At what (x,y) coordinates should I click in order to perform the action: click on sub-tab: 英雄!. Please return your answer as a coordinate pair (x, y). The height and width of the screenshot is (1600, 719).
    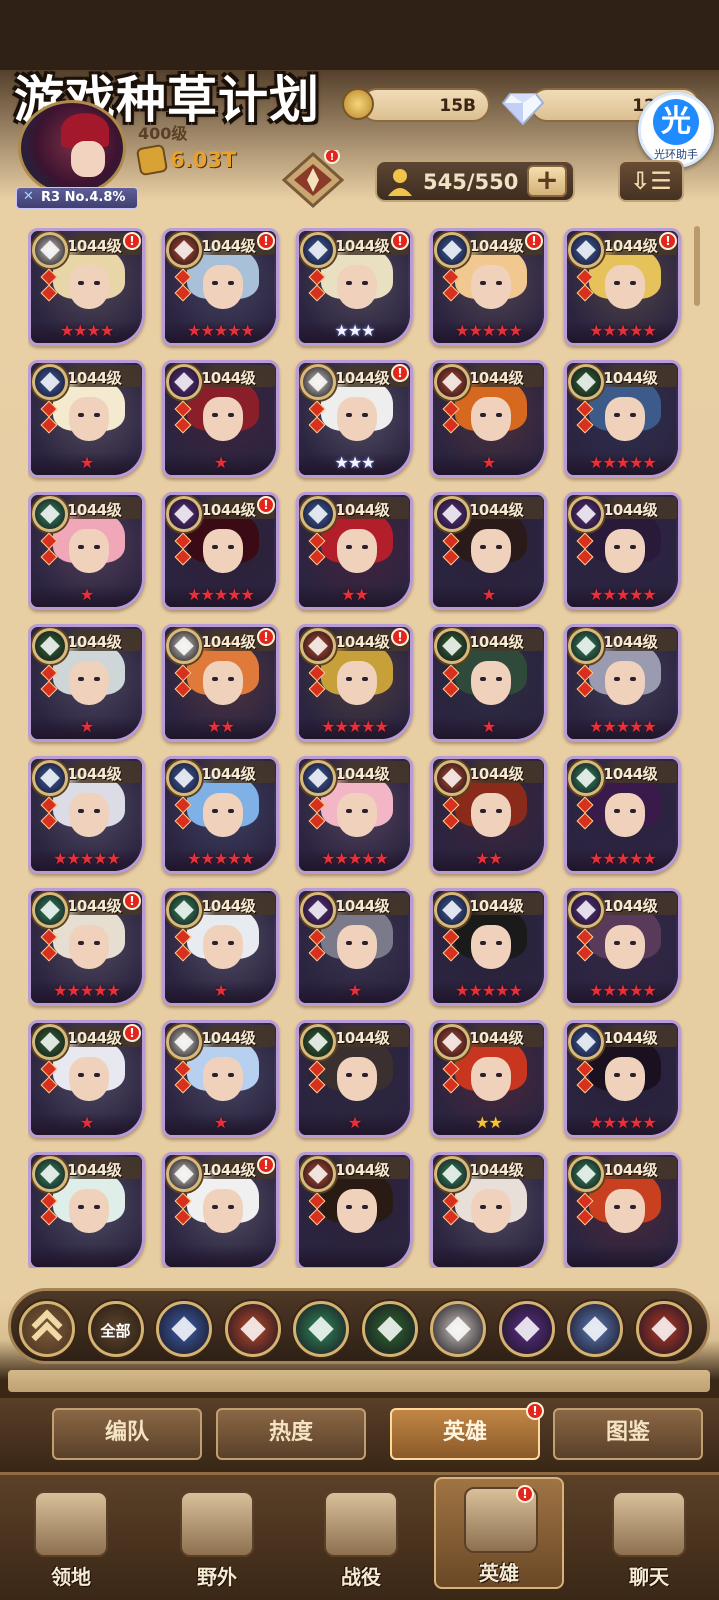
    Looking at the image, I should click on (467, 1431).